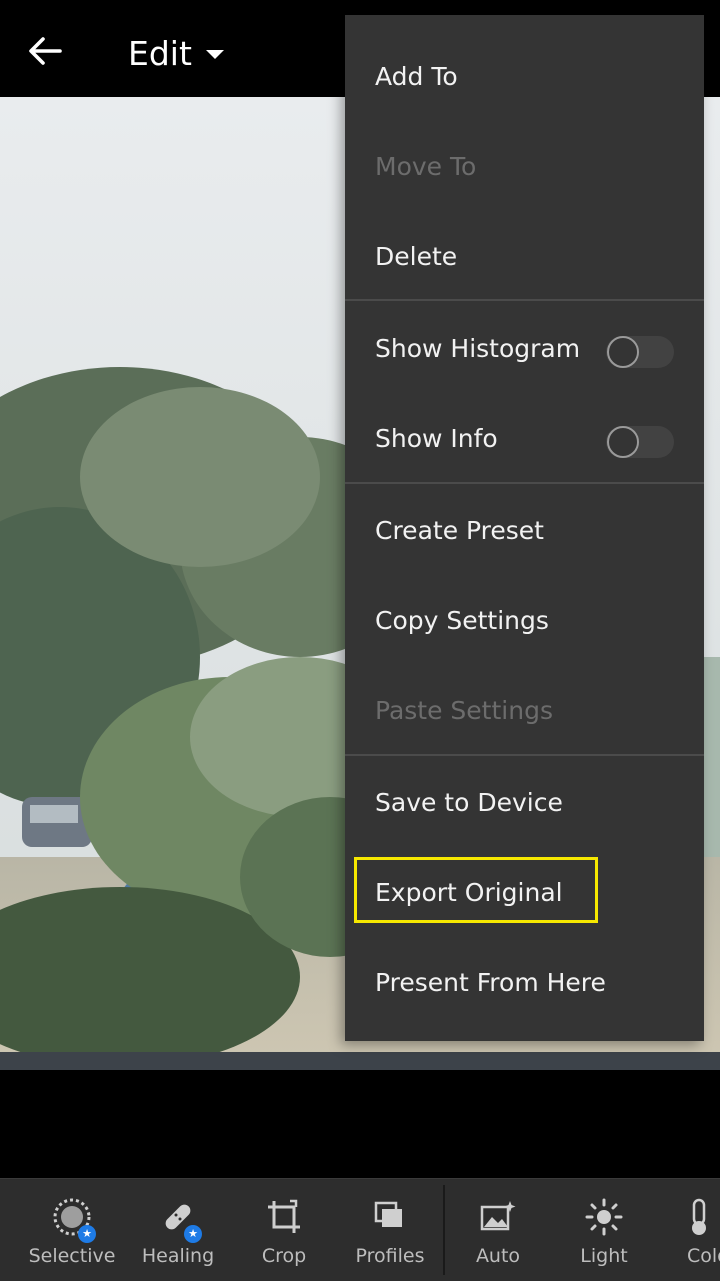 The width and height of the screenshot is (720, 1281). I want to click on menu-item-show-info: Show Info, so click(524, 438).